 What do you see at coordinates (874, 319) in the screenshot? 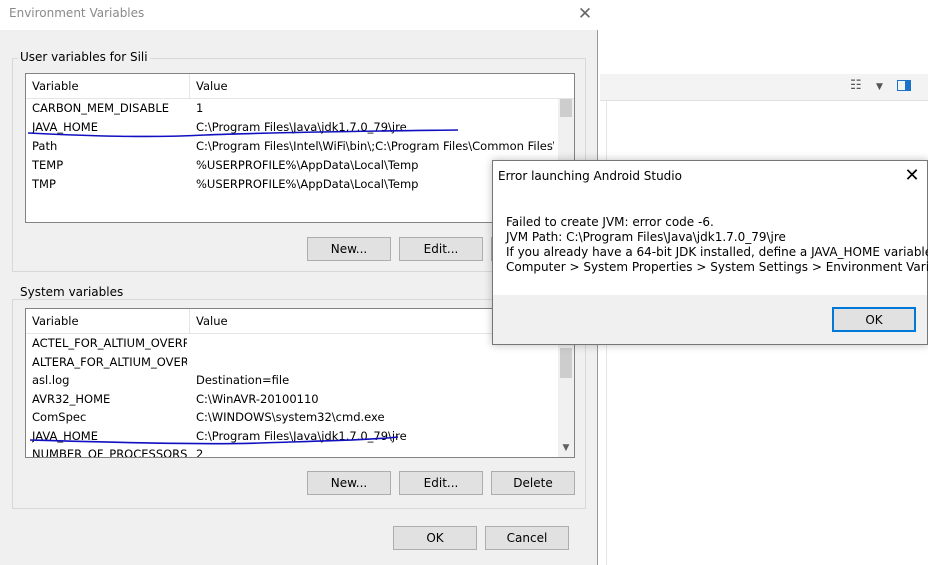
I see `error-ok-button: OK` at bounding box center [874, 319].